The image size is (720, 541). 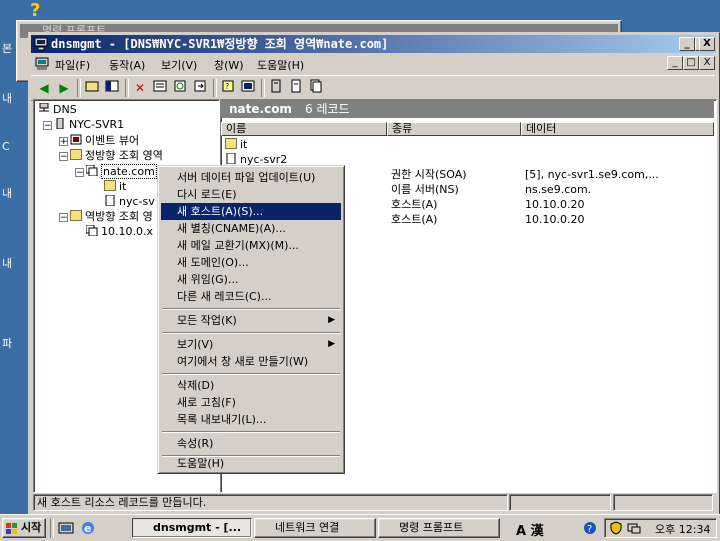 What do you see at coordinates (112, 140) in the screenshot?
I see `tree-label: 이벤트 뷰어` at bounding box center [112, 140].